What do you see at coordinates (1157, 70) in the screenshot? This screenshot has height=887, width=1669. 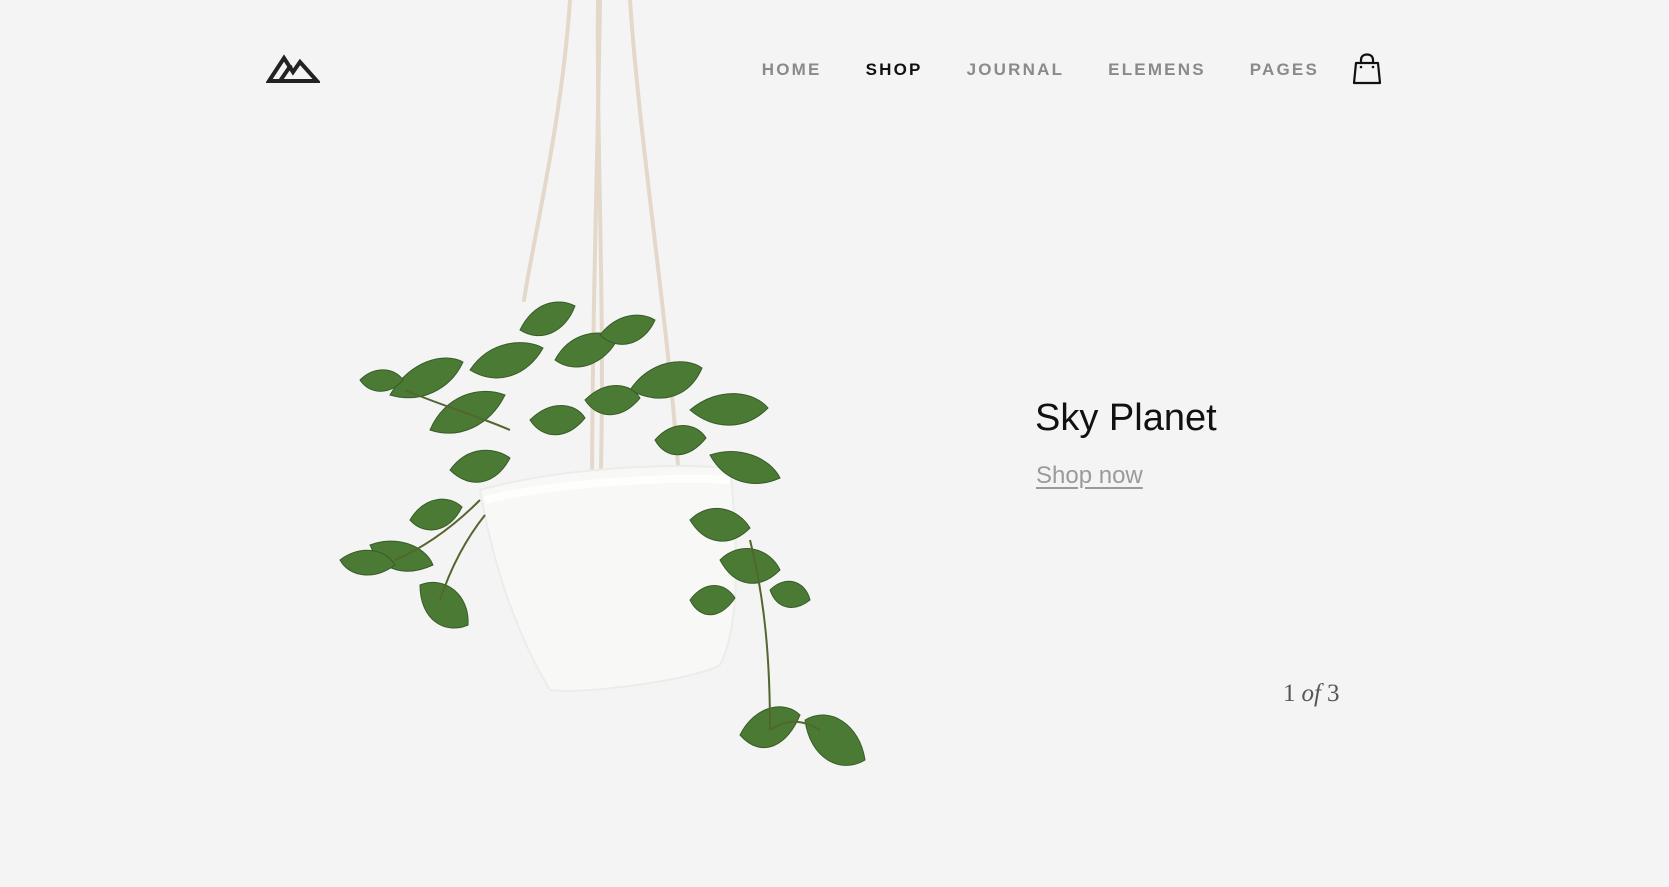 I see `nav-elements: ELEMENS` at bounding box center [1157, 70].